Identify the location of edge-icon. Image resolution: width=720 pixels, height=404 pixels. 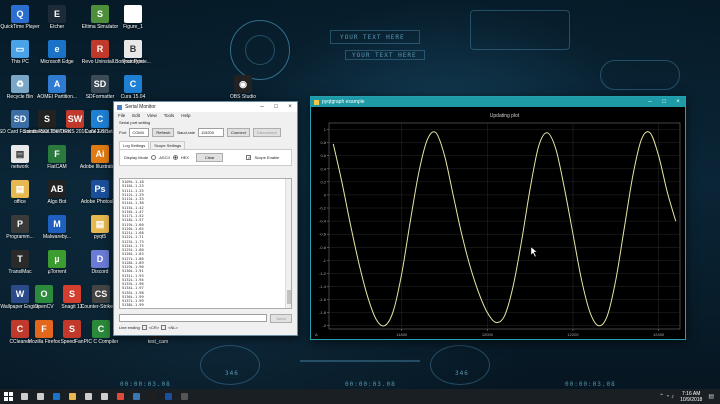
(56, 396).